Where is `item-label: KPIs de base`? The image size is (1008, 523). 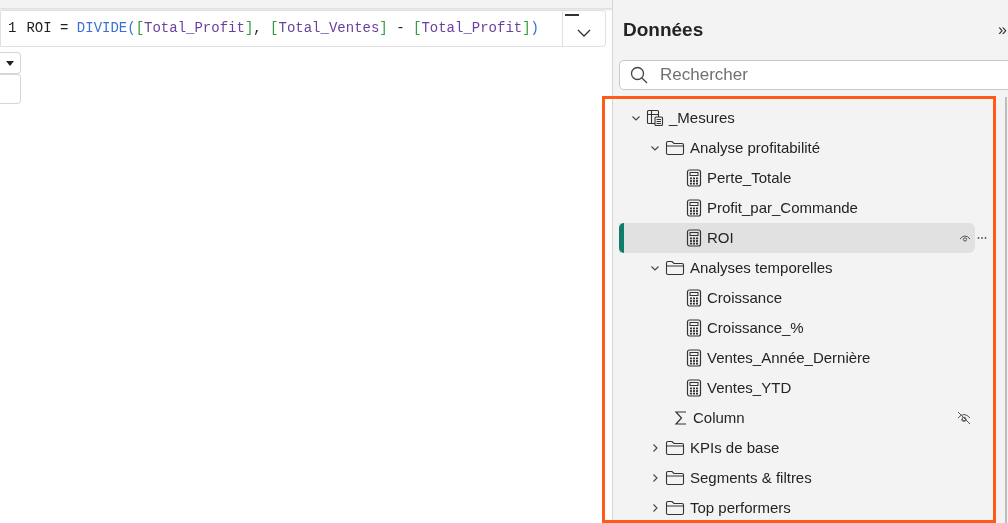 item-label: KPIs de base is located at coordinates (735, 447).